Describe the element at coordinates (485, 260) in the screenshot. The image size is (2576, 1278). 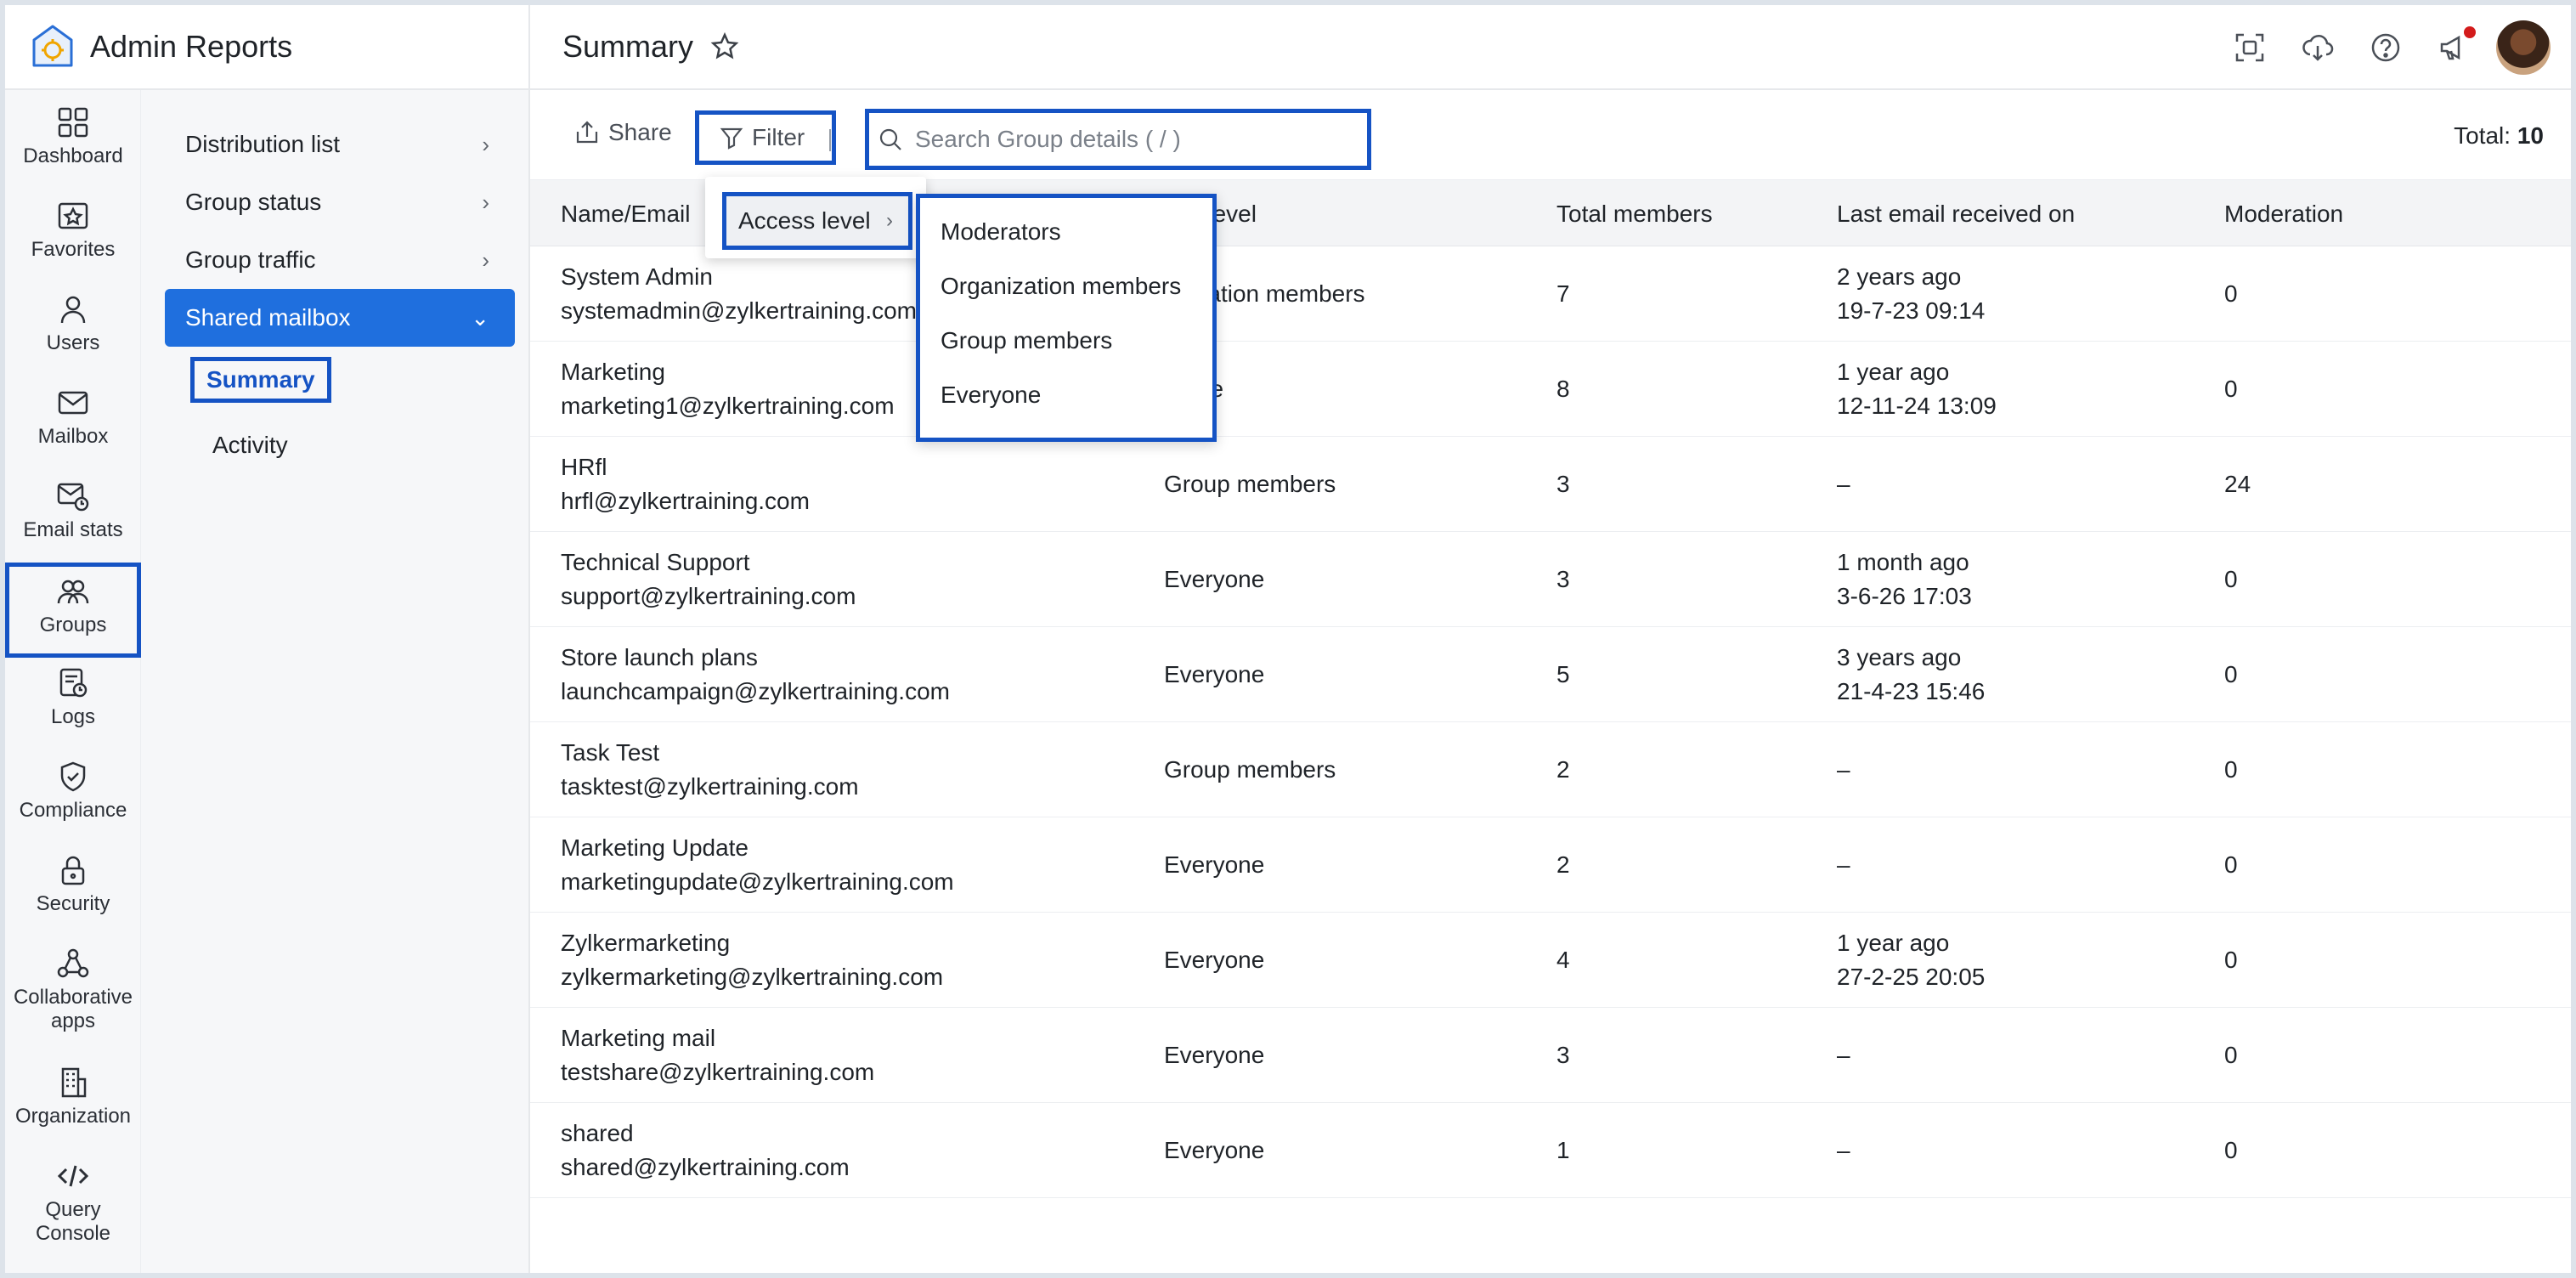
I see `chevron-right-icon: ›` at that location.